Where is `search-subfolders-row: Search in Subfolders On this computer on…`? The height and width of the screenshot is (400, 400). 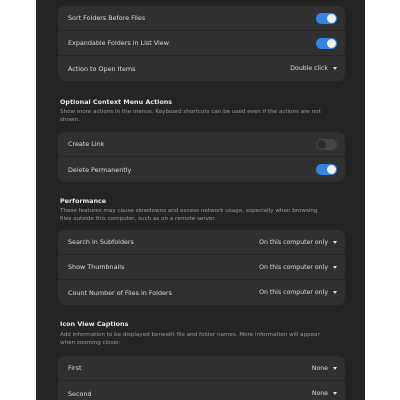
search-subfolders-row: Search in Subfolders On this computer on… is located at coordinates (201, 242).